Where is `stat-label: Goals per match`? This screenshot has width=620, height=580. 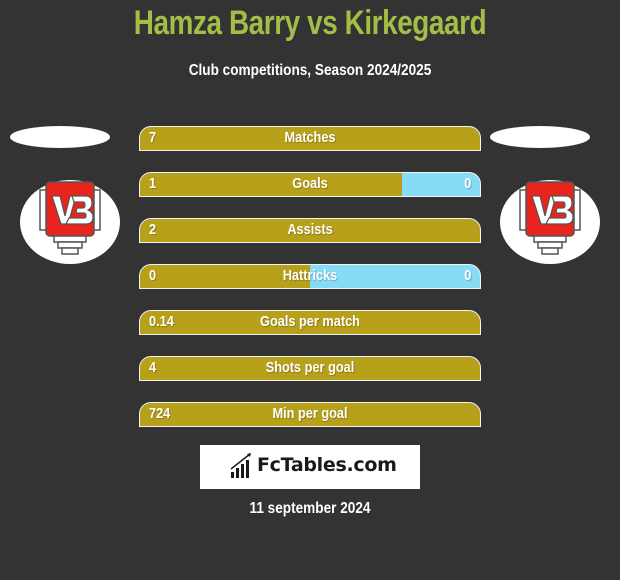
stat-label: Goals per match is located at coordinates (310, 321).